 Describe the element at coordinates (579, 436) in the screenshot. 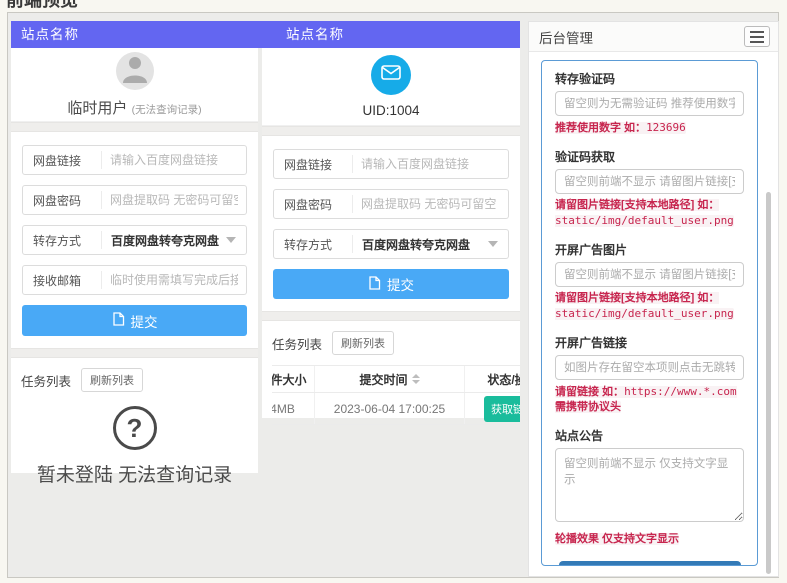

I see `field-label: 站点公告` at that location.